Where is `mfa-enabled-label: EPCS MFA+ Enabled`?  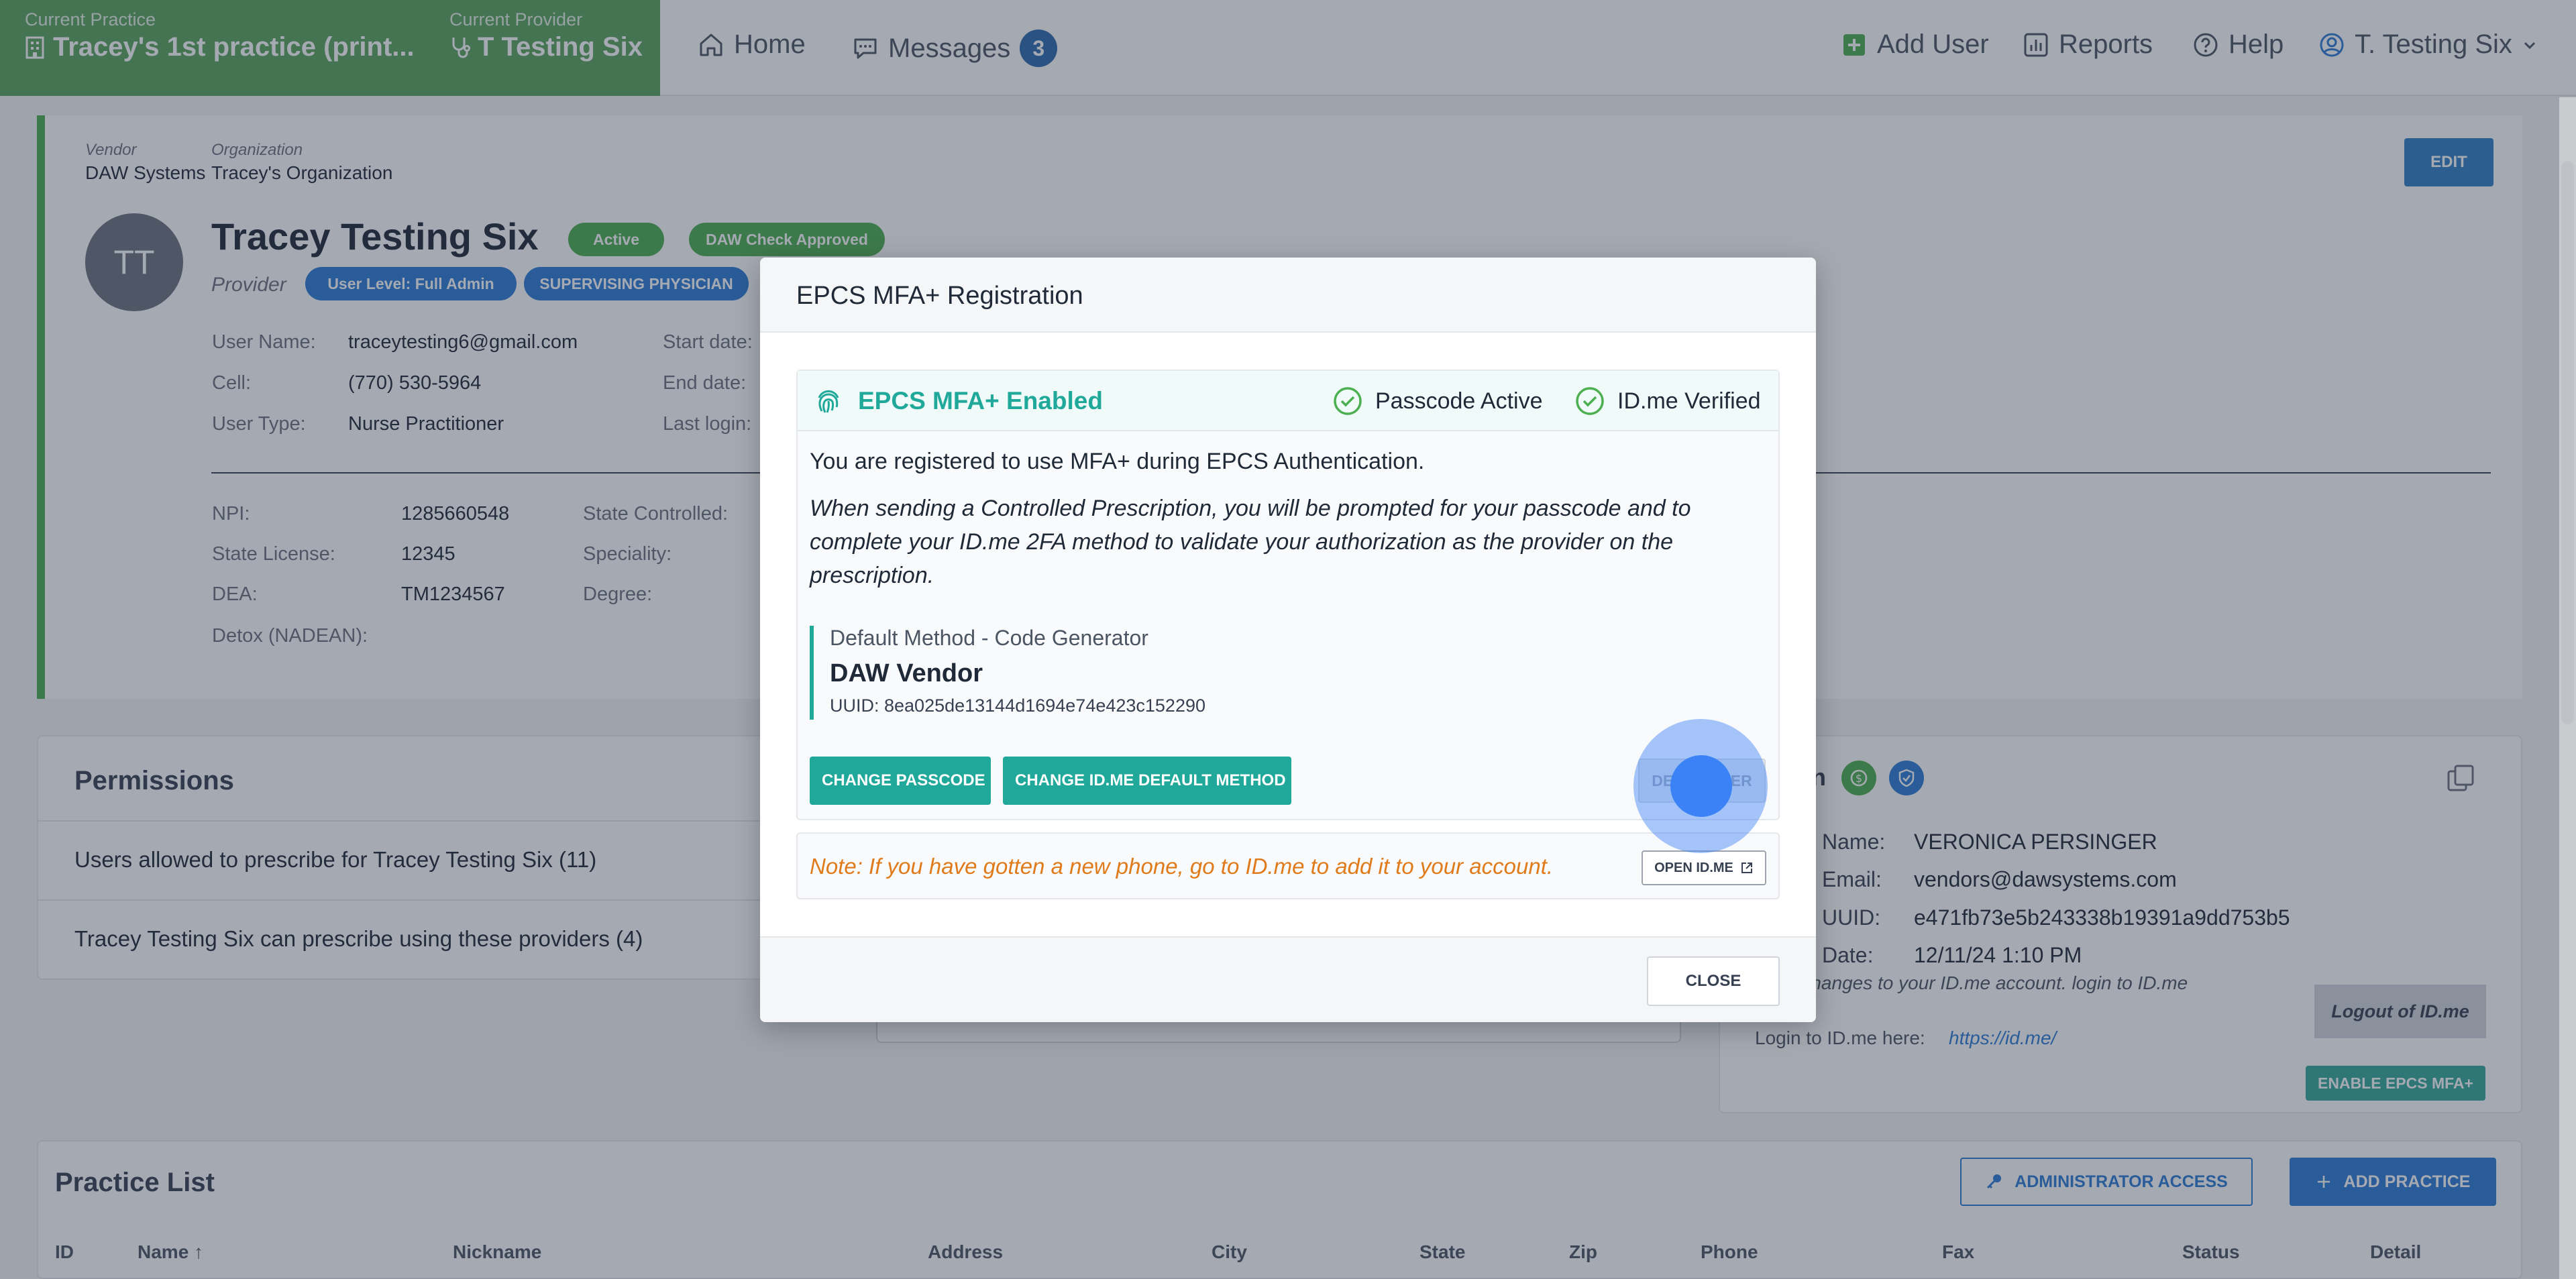 mfa-enabled-label: EPCS MFA+ Enabled is located at coordinates (980, 400).